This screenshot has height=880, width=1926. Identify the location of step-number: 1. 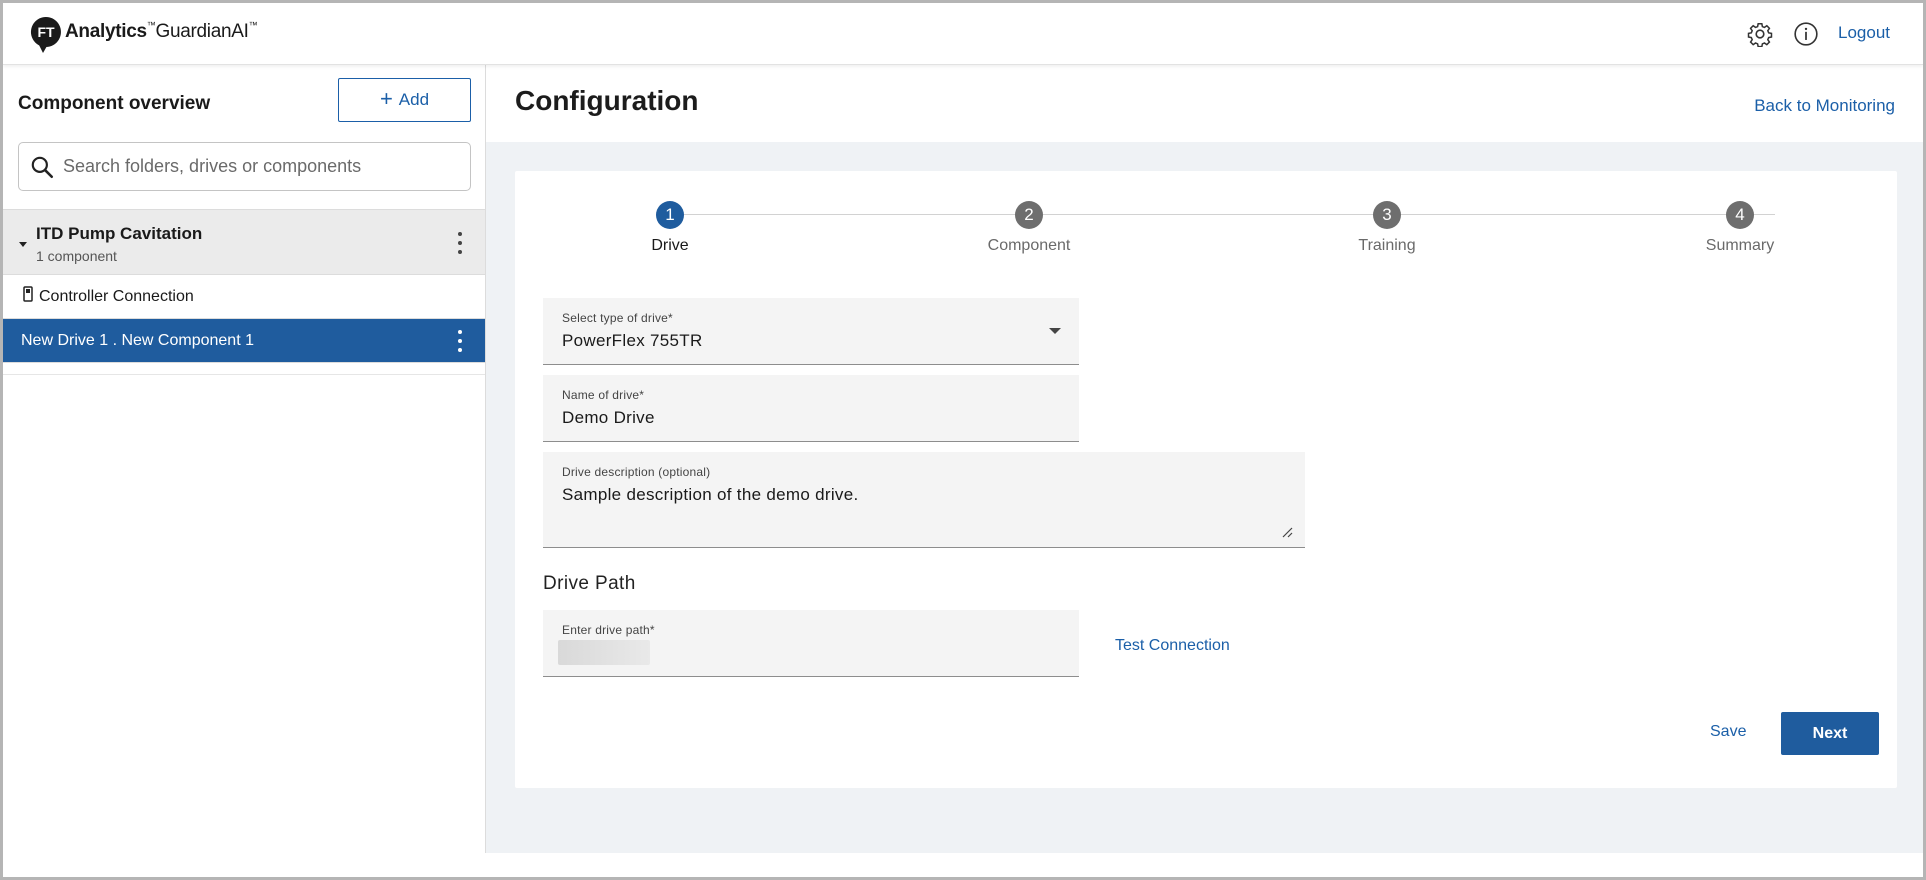
(670, 215).